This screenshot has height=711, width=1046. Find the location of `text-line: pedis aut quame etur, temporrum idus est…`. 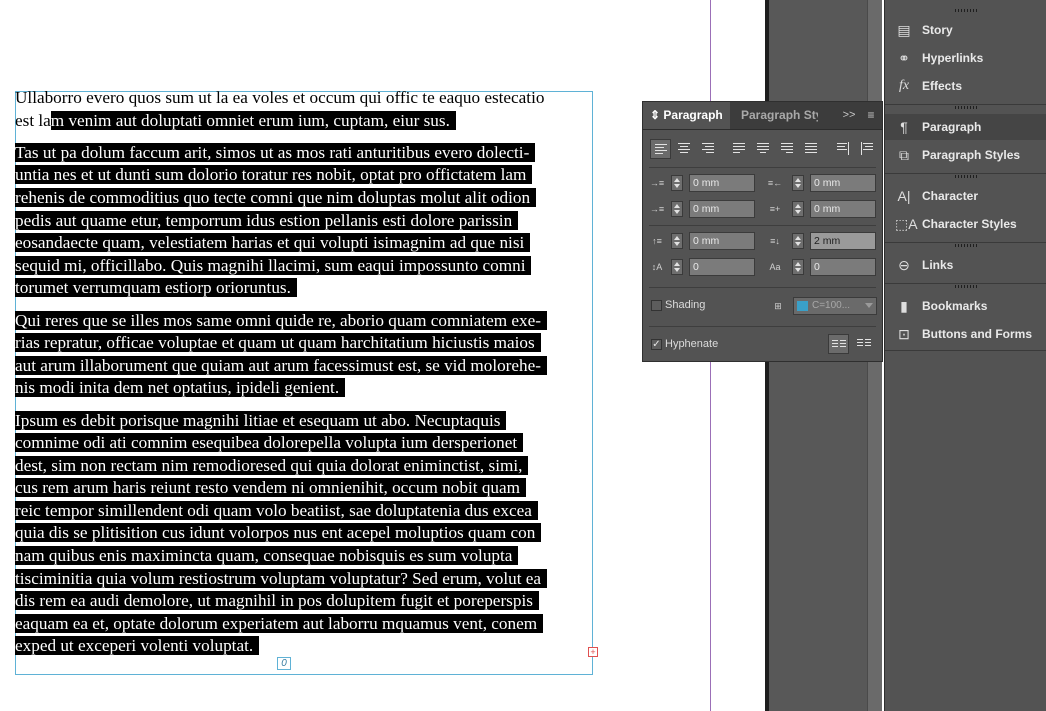

text-line: pedis aut quame etur, temporrum idus est… is located at coordinates (305, 221).